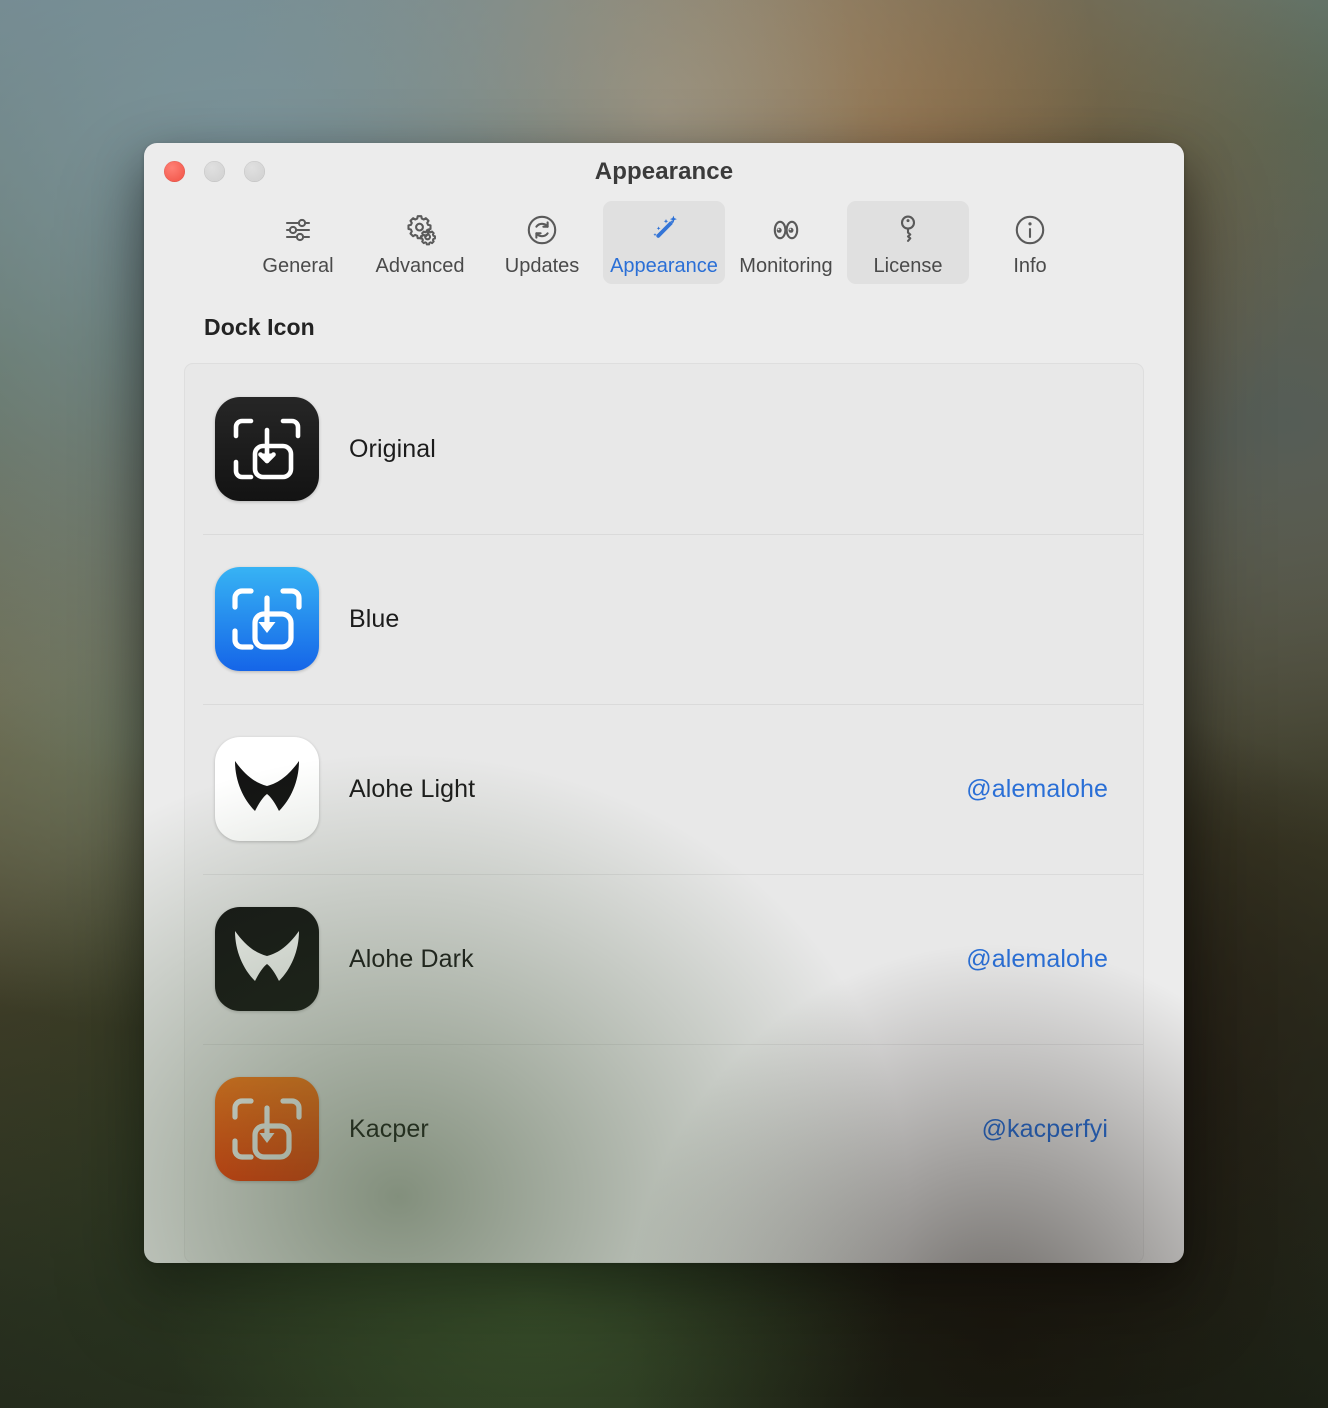 The height and width of the screenshot is (1408, 1328). I want to click on tab-advanced: Advanced, so click(420, 242).